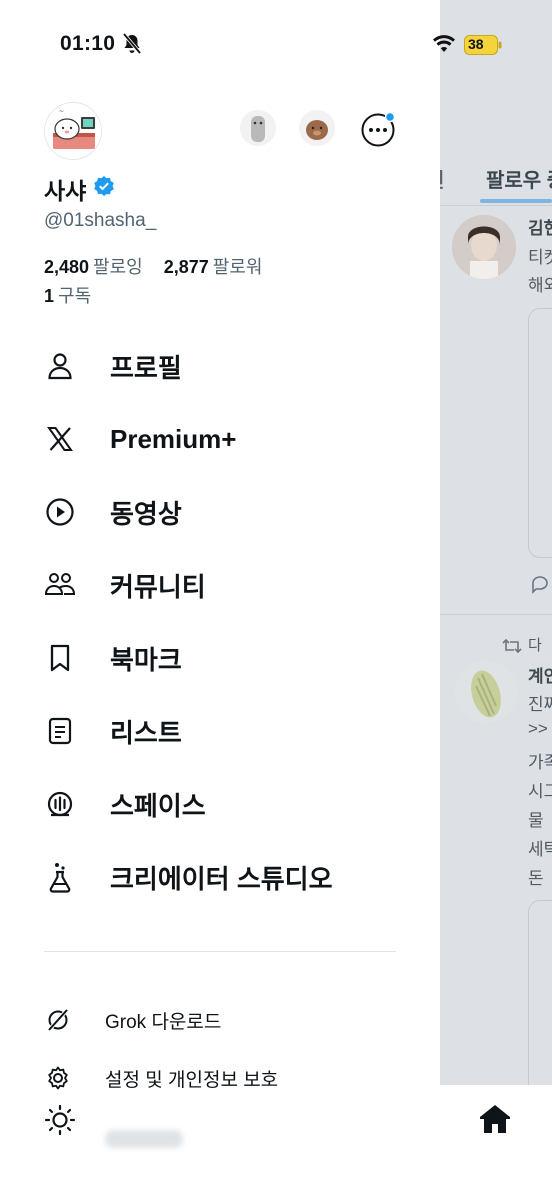 Image resolution: width=552 pixels, height=1200 pixels. Describe the element at coordinates (495, 1119) in the screenshot. I see `home-icon` at that location.